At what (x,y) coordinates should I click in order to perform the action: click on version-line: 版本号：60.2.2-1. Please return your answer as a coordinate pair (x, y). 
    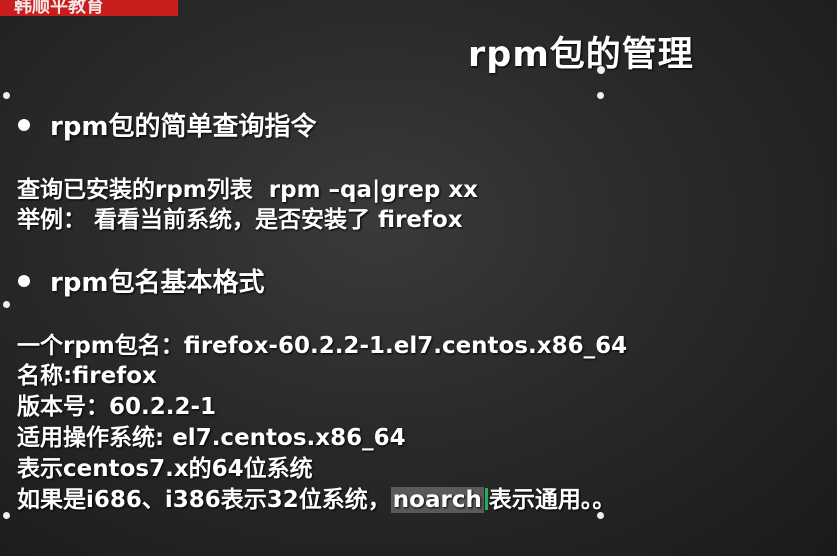
    Looking at the image, I should click on (117, 407).